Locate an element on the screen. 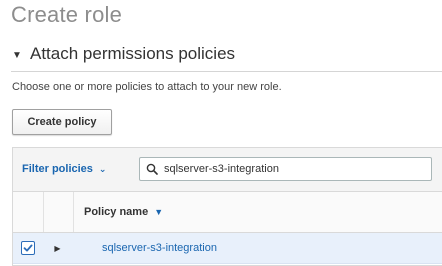  create-policy-button: Create policy is located at coordinates (62, 122).